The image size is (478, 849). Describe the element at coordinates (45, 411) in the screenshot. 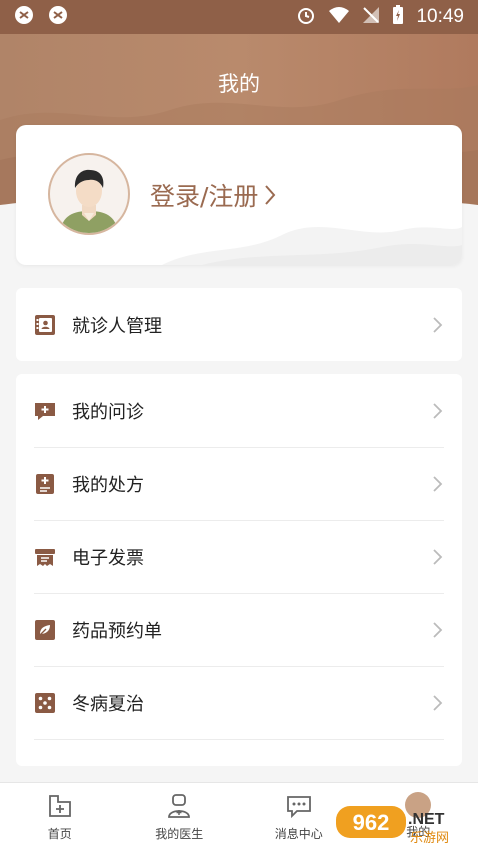

I see `consultation-icon` at that location.